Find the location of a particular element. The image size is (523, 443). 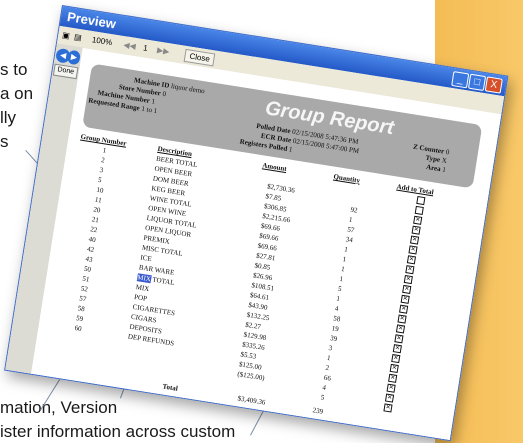

group-number-cell: 58 is located at coordinates (81, 309).